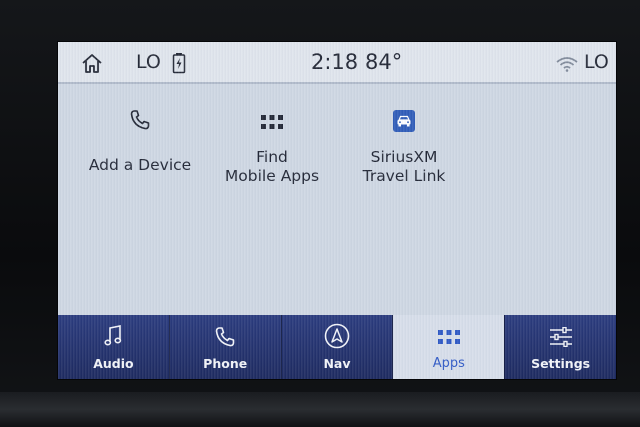  I want to click on siriusxm-car-icon, so click(404, 121).